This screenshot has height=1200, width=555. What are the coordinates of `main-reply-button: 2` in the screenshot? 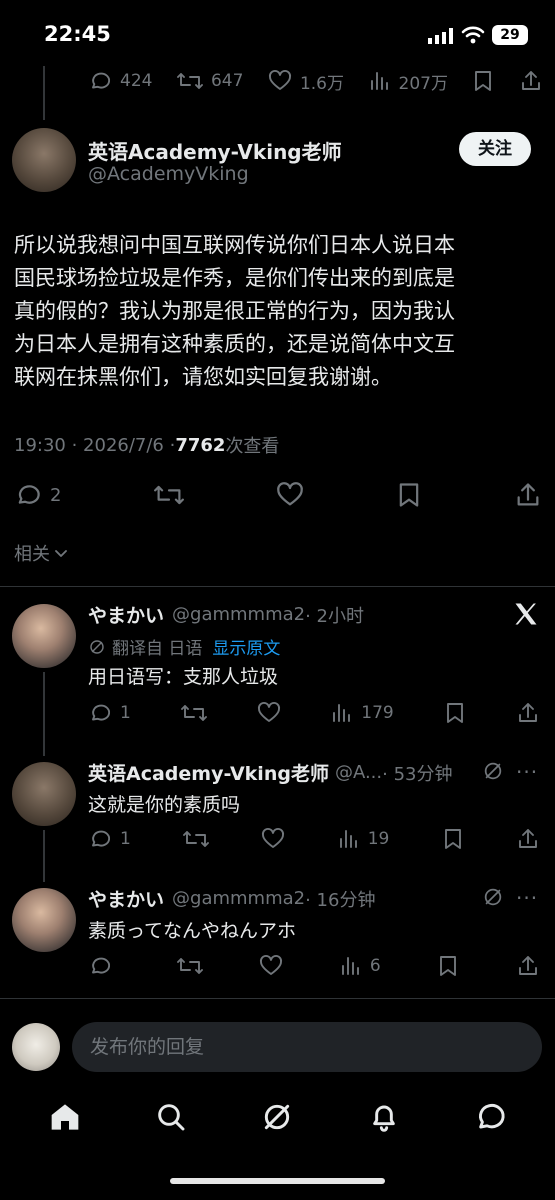 It's located at (37, 495).